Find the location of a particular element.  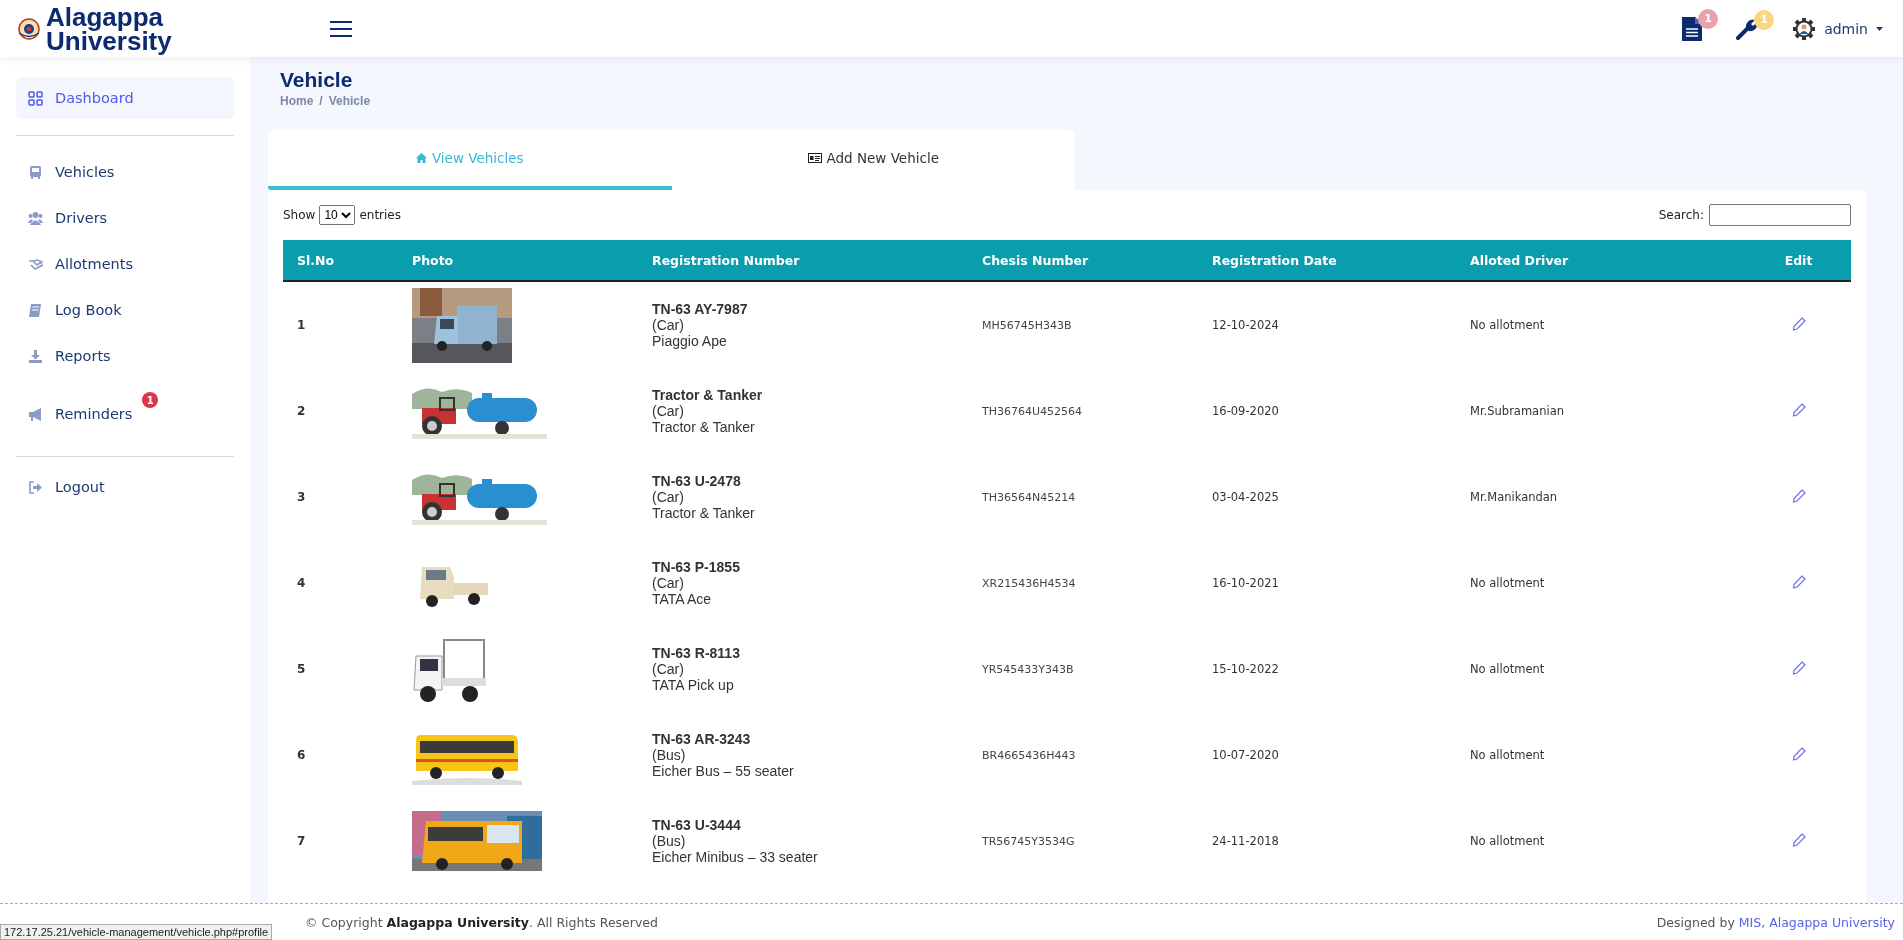

registration-number: TN-63 AR-3243 is located at coordinates (701, 739).